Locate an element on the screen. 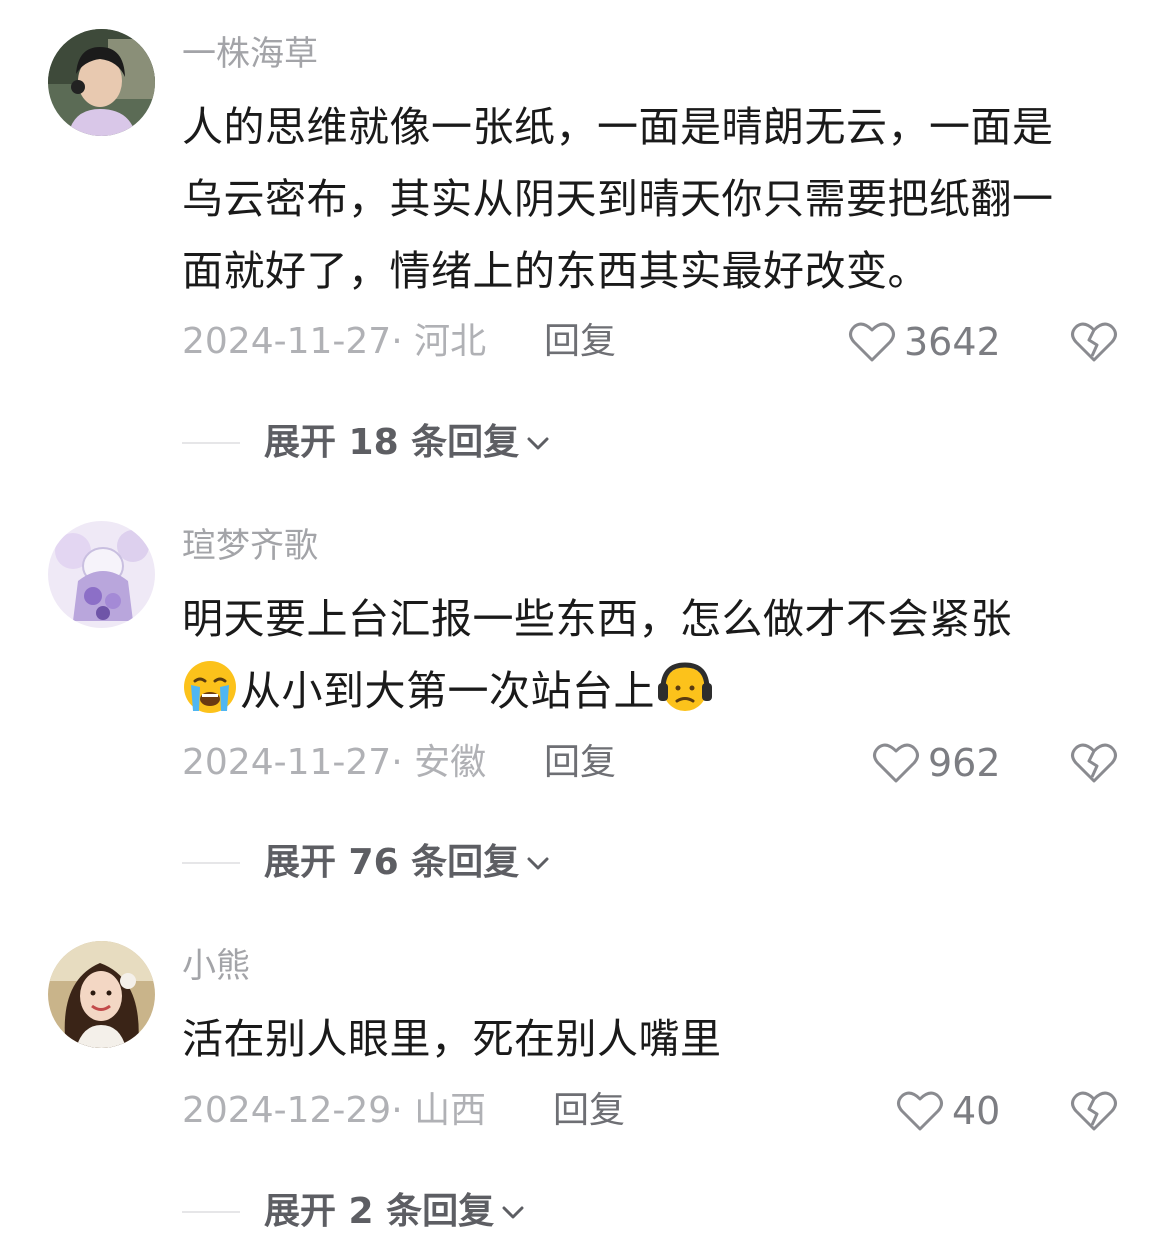 Image resolution: width=1170 pixels, height=1250 pixels. expand-replies-label: 展开 18 条回复 is located at coordinates (392, 442).